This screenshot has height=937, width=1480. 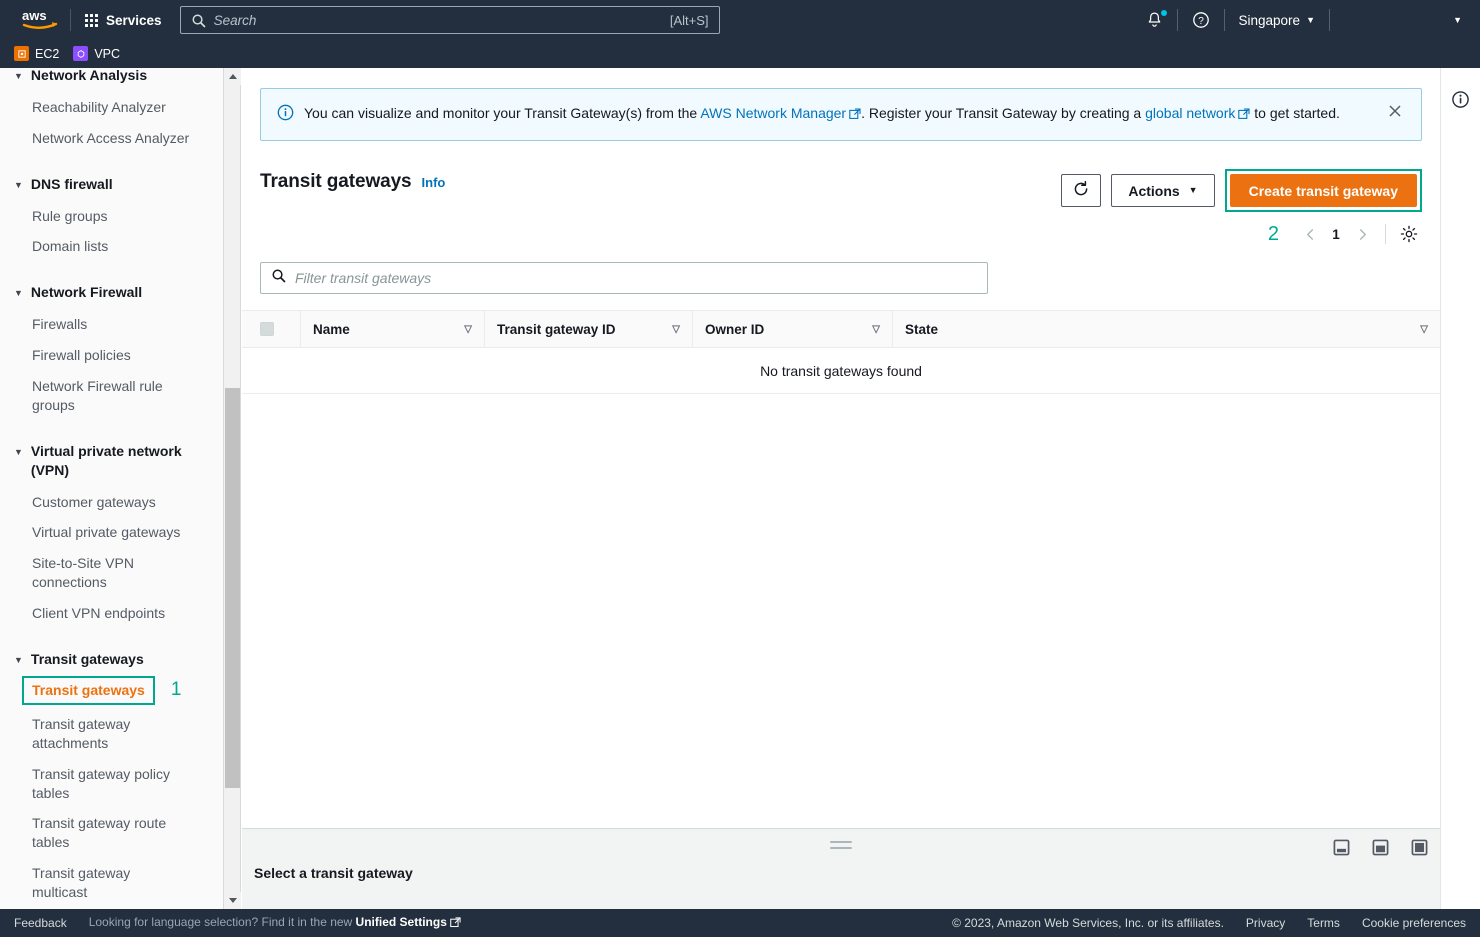 I want to click on sidebar-item-transit-gateway-policy-tables: Transit gateway policy tables, so click(x=111, y=784).